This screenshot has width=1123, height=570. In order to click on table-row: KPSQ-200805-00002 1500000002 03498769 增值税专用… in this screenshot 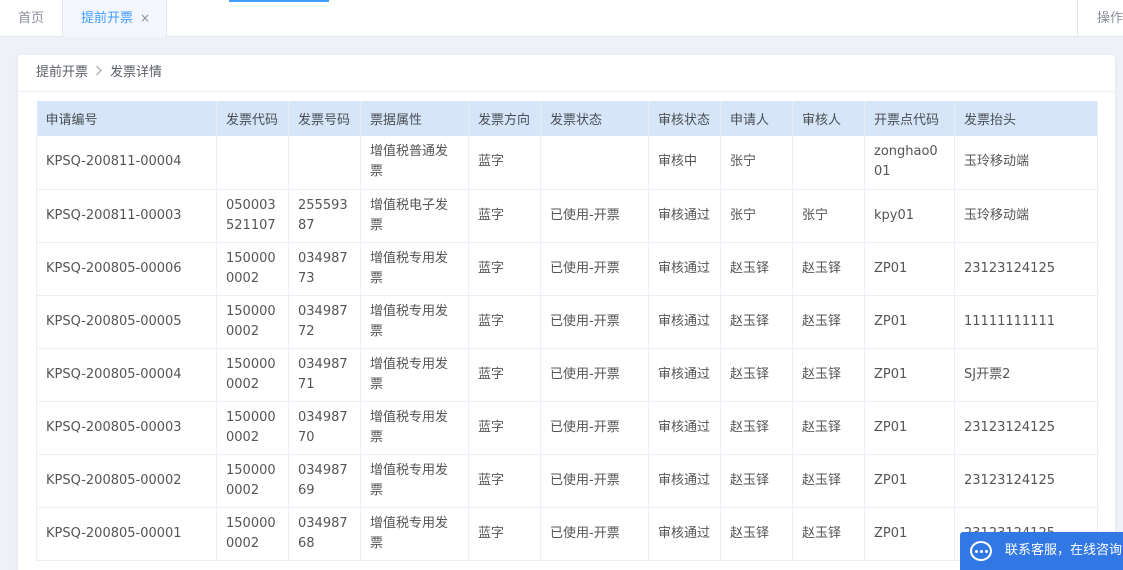, I will do `click(567, 481)`.